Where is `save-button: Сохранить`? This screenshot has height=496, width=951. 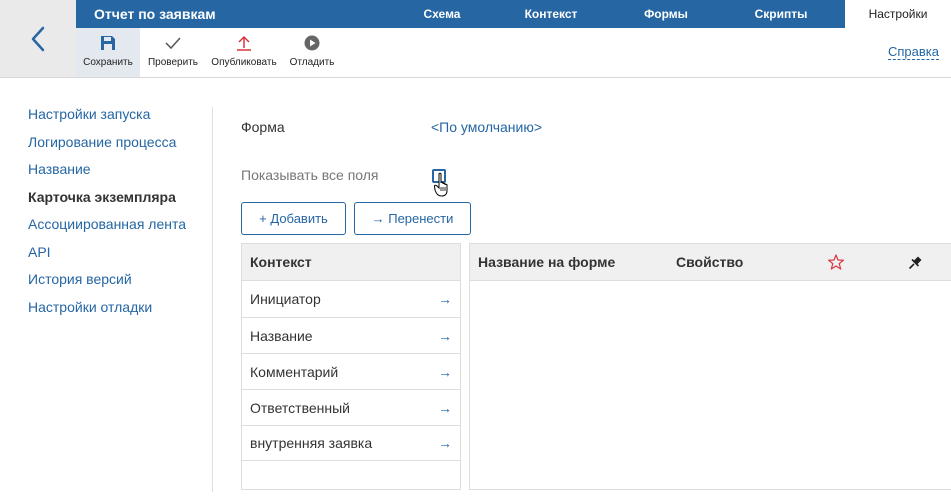 save-button: Сохранить is located at coordinates (108, 52).